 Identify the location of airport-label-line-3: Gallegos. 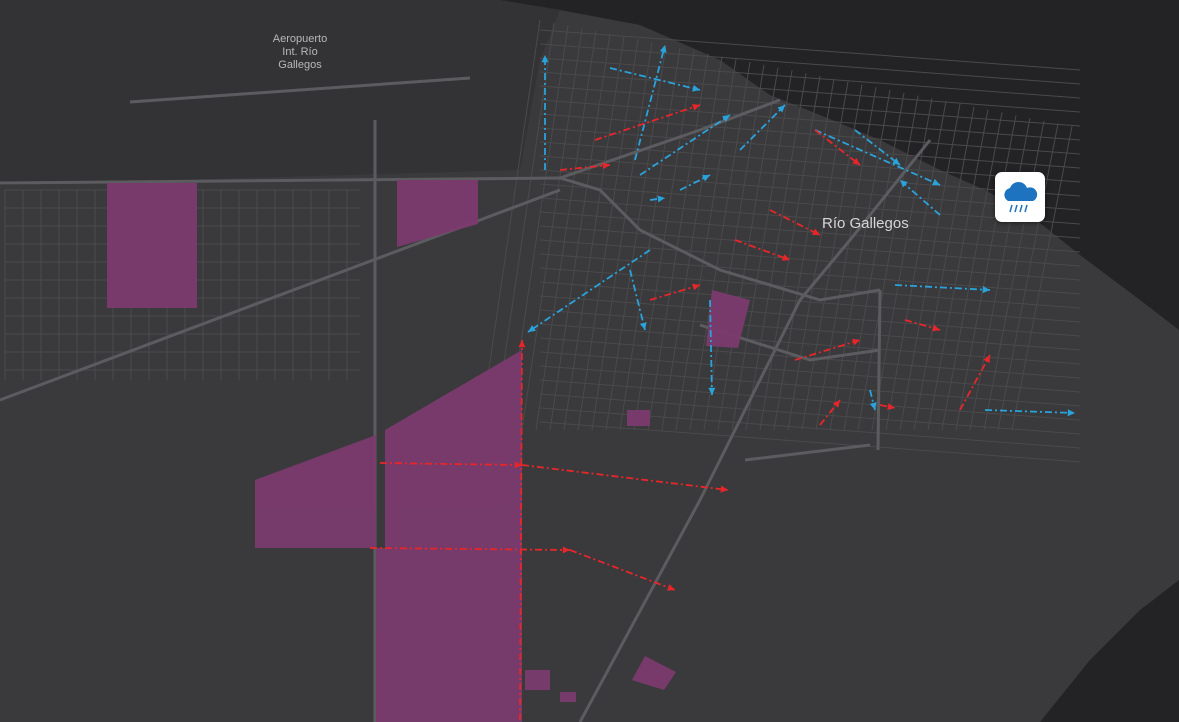
(300, 65).